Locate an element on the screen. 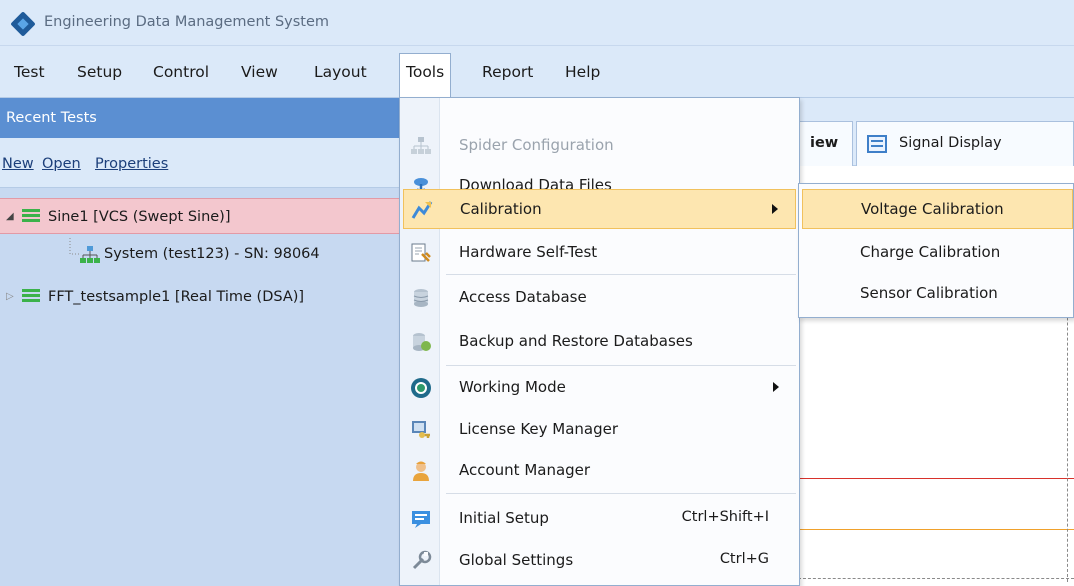 The height and width of the screenshot is (586, 1074). tree-item-sine1: ◢ Sine1 [VCS (Swept Sine)] is located at coordinates (200, 216).